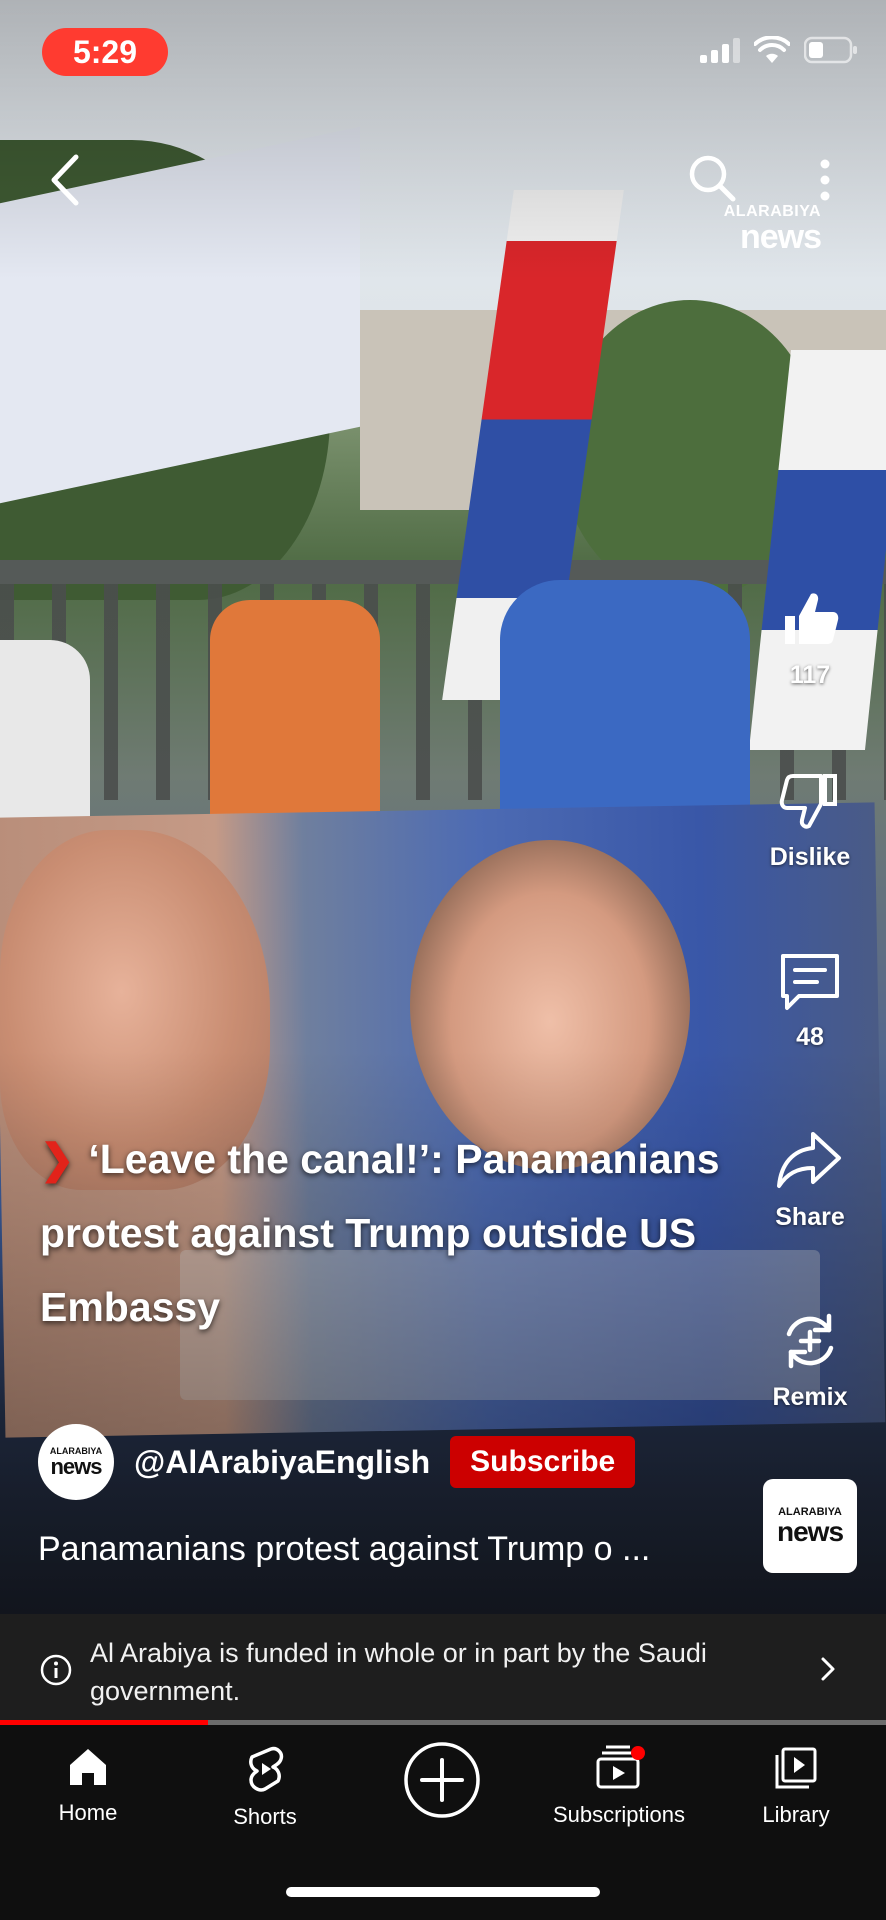  Describe the element at coordinates (625, 700) in the screenshot. I see `protester-right` at that location.